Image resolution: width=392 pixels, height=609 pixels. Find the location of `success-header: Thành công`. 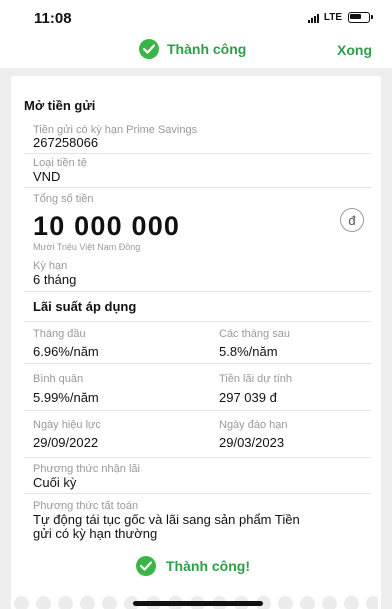

success-header: Thành công is located at coordinates (192, 49).